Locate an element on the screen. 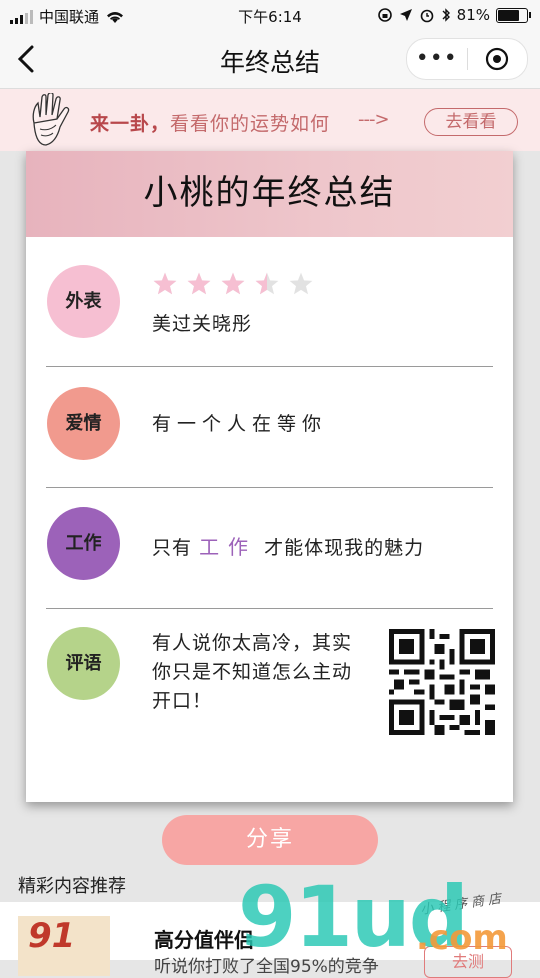  banner-message: 看看你的运势如何 is located at coordinates (250, 124).